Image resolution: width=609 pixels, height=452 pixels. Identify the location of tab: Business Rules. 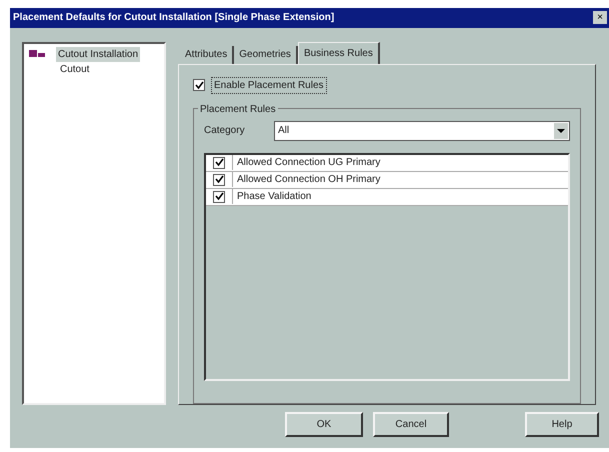
(339, 53).